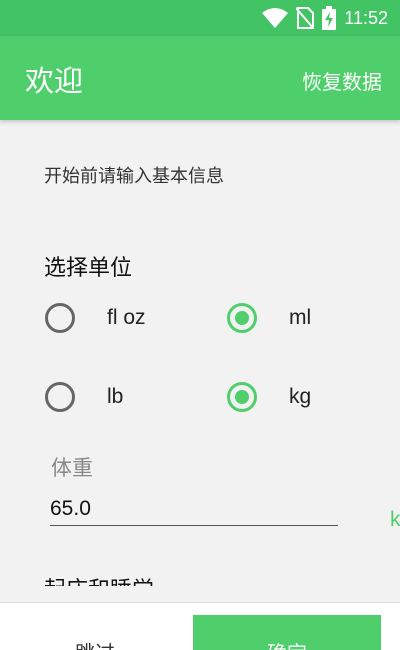 This screenshot has width=400, height=650. Describe the element at coordinates (95, 318) in the screenshot. I see `radio-fl-oz: fl oz` at that location.